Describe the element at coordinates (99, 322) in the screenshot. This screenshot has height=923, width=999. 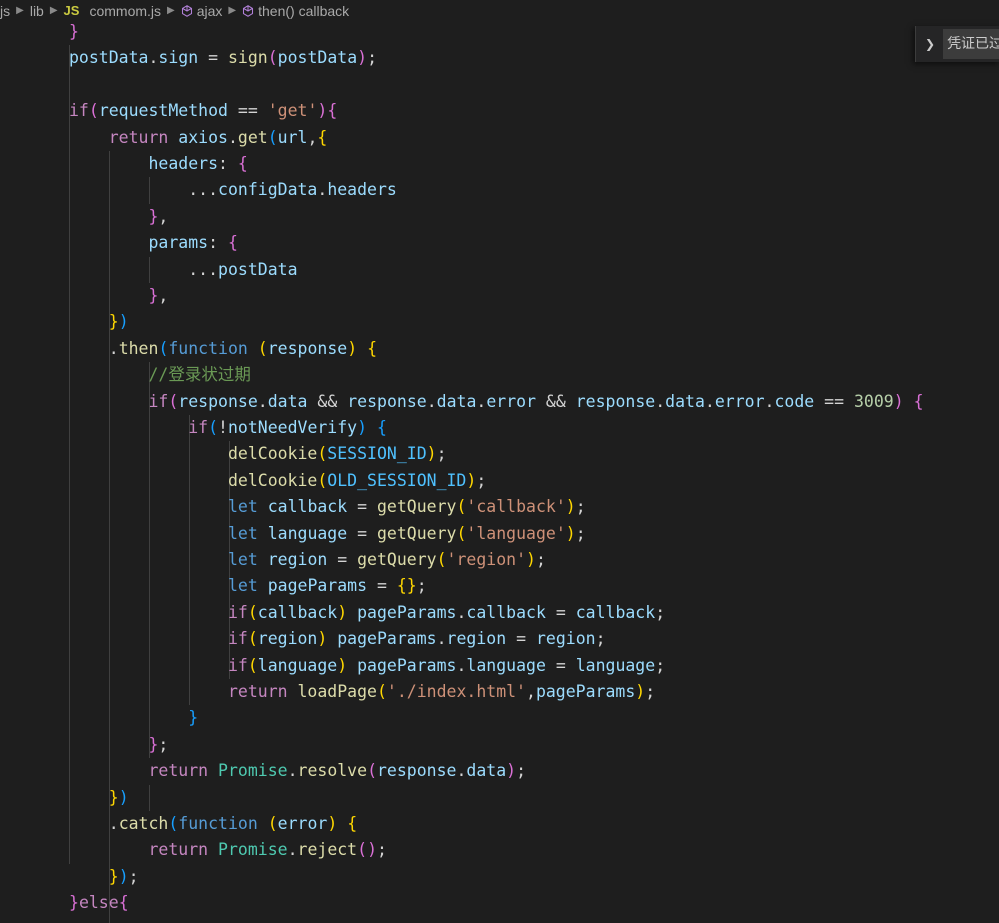
I see `code-line: })` at that location.